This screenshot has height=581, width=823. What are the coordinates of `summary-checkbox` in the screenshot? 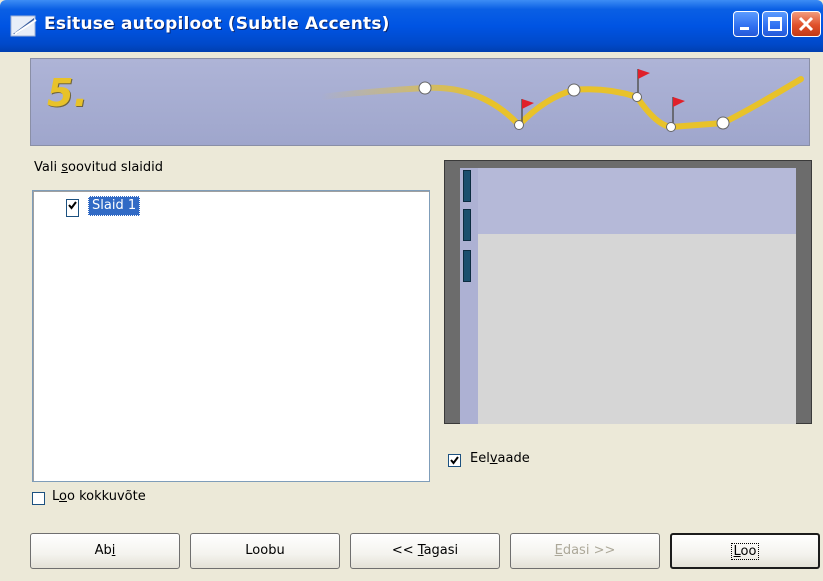 It's located at (38, 498).